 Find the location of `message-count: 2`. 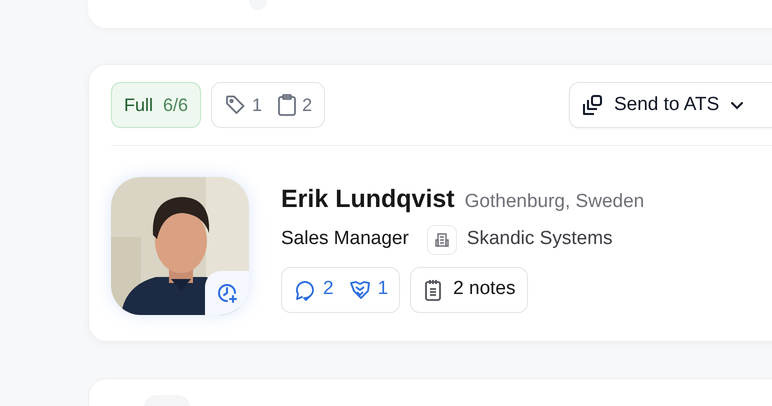

message-count: 2 is located at coordinates (328, 289).